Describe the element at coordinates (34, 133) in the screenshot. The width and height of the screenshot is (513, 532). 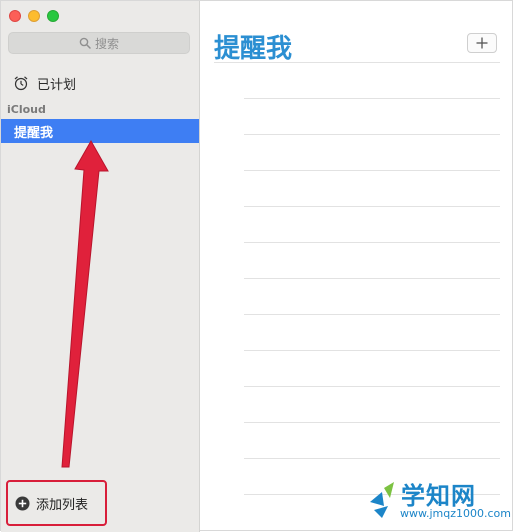
I see `sidebar-item-label: 提醒我` at that location.